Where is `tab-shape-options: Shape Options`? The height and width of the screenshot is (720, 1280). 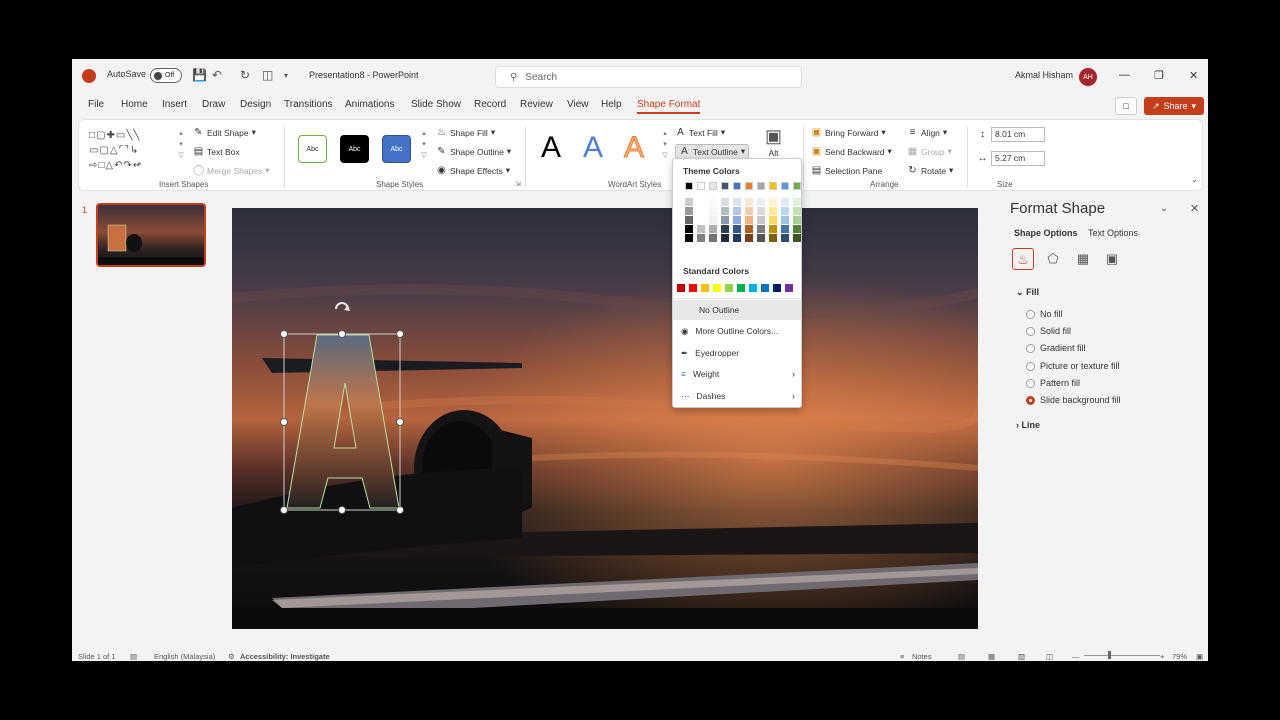
tab-shape-options: Shape Options is located at coordinates (1046, 233).